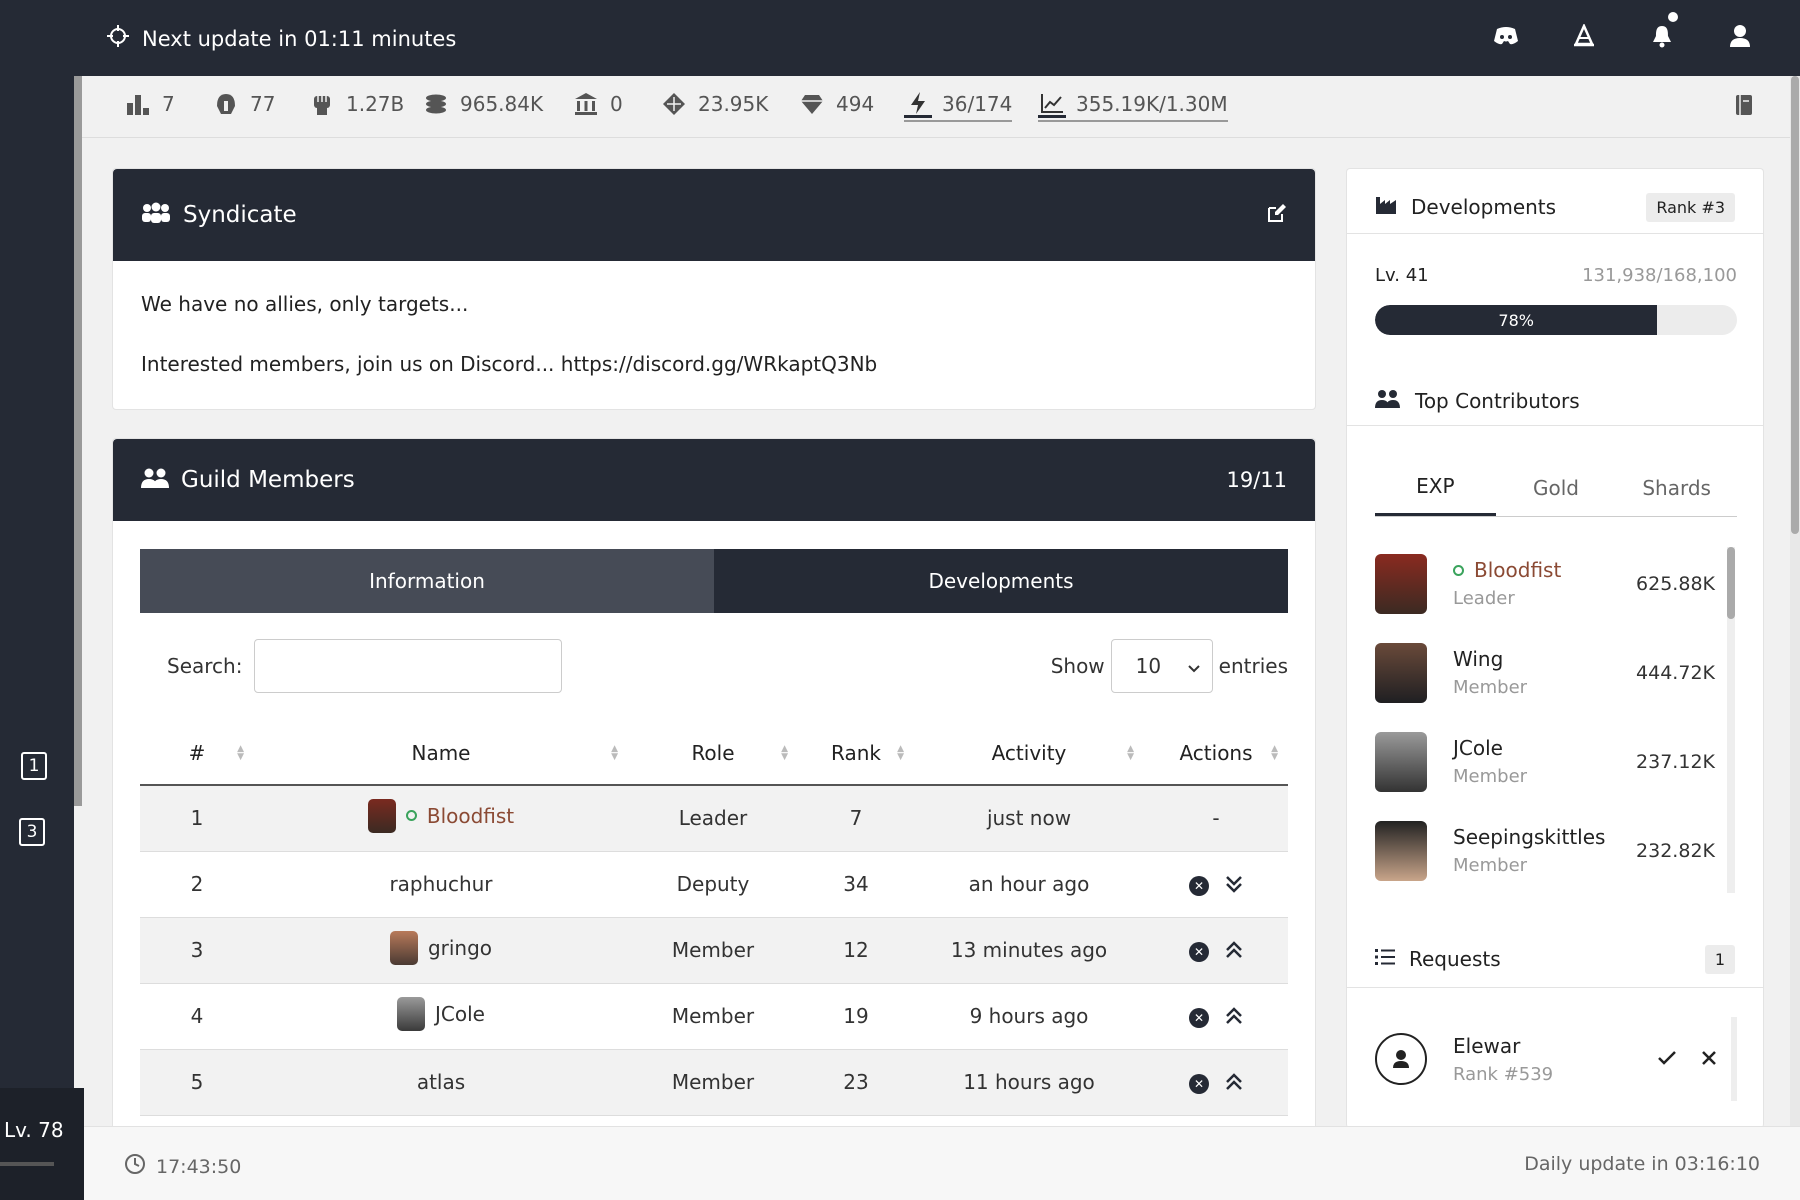 The image size is (1800, 1200). I want to click on decline-icon, so click(1709, 1059).